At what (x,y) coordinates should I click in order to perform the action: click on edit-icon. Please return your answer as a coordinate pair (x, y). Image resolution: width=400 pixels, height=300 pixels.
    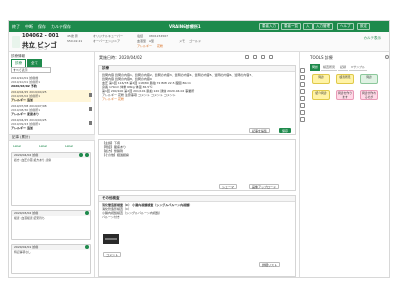
    Looking at the image, I should click on (87, 155).